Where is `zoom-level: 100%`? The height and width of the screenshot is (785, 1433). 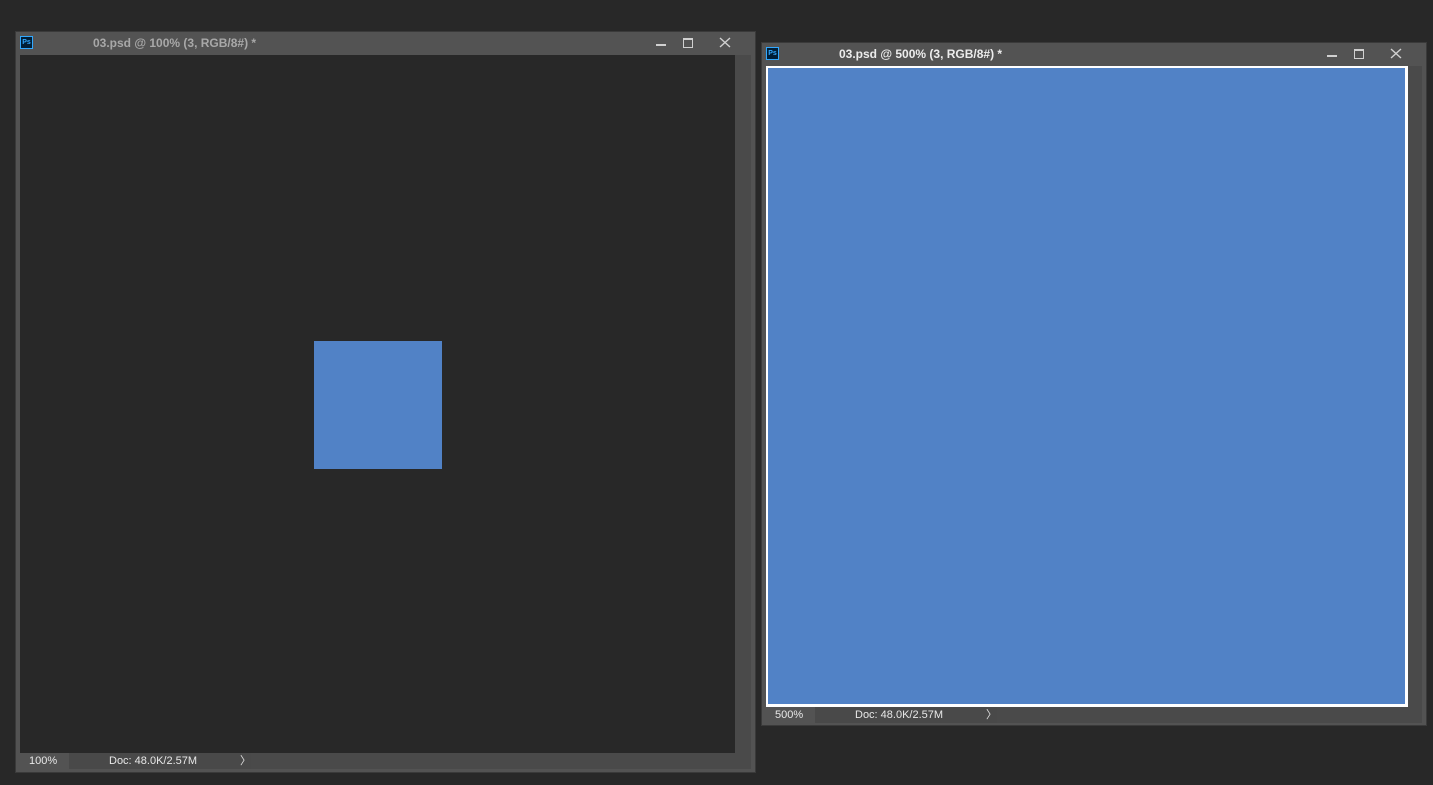 zoom-level: 100% is located at coordinates (44, 761).